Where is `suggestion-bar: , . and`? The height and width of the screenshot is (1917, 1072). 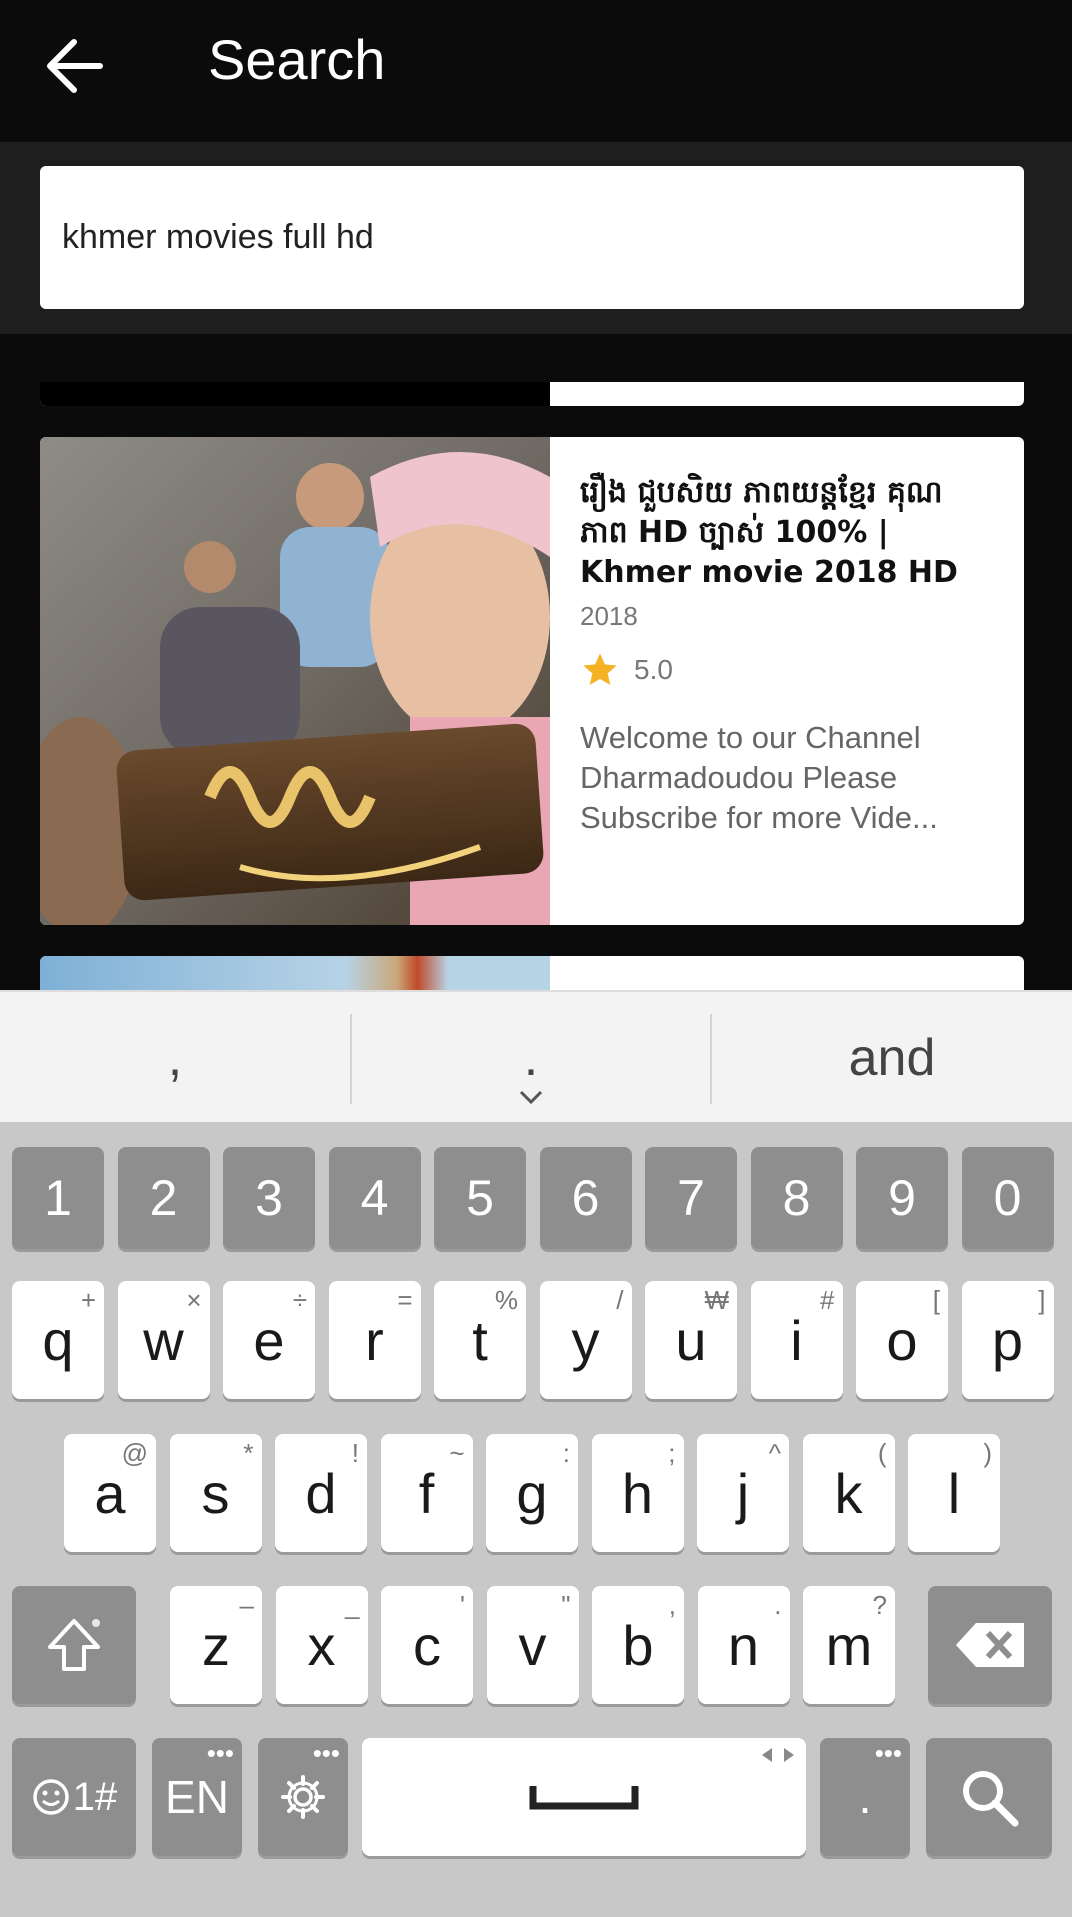 suggestion-bar: , . and is located at coordinates (536, 1056).